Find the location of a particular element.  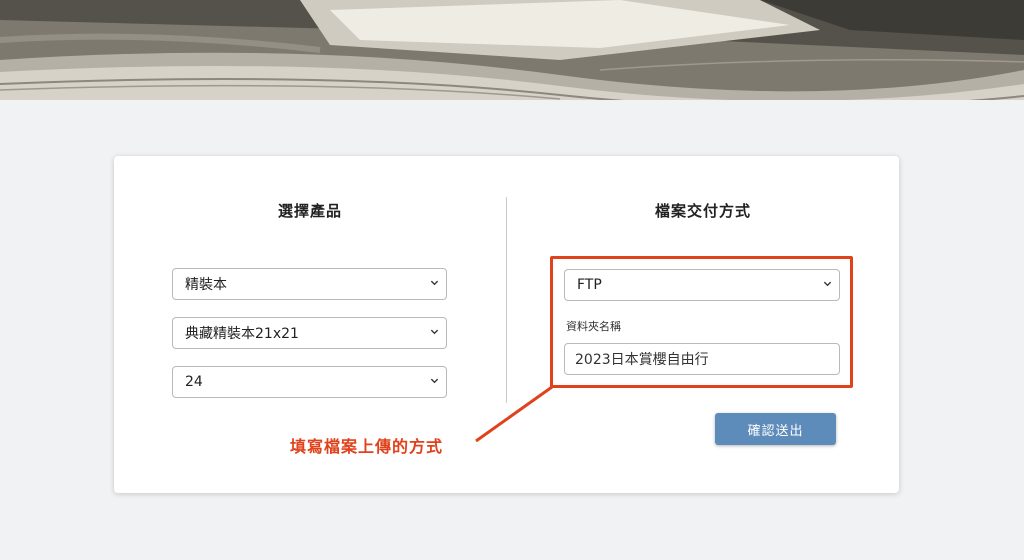

submit-button: 確認送出 is located at coordinates (775, 429).